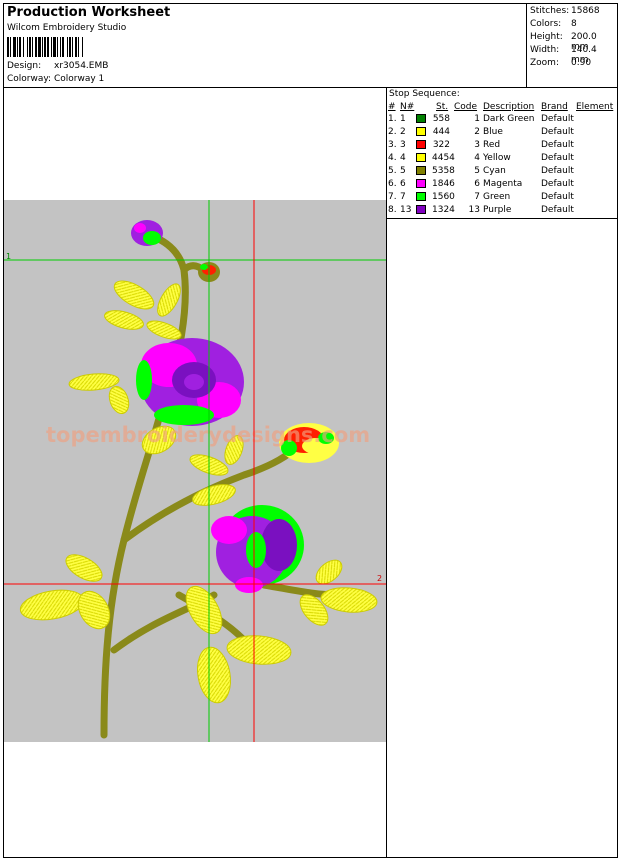  I want to click on stop-sequence-row: 2. 2 444 2 Blue Default, so click(502, 133).